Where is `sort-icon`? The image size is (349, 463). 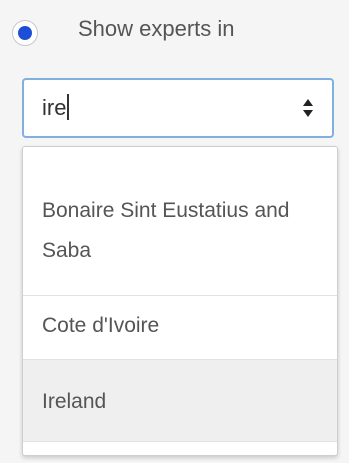
sort-icon is located at coordinates (308, 108).